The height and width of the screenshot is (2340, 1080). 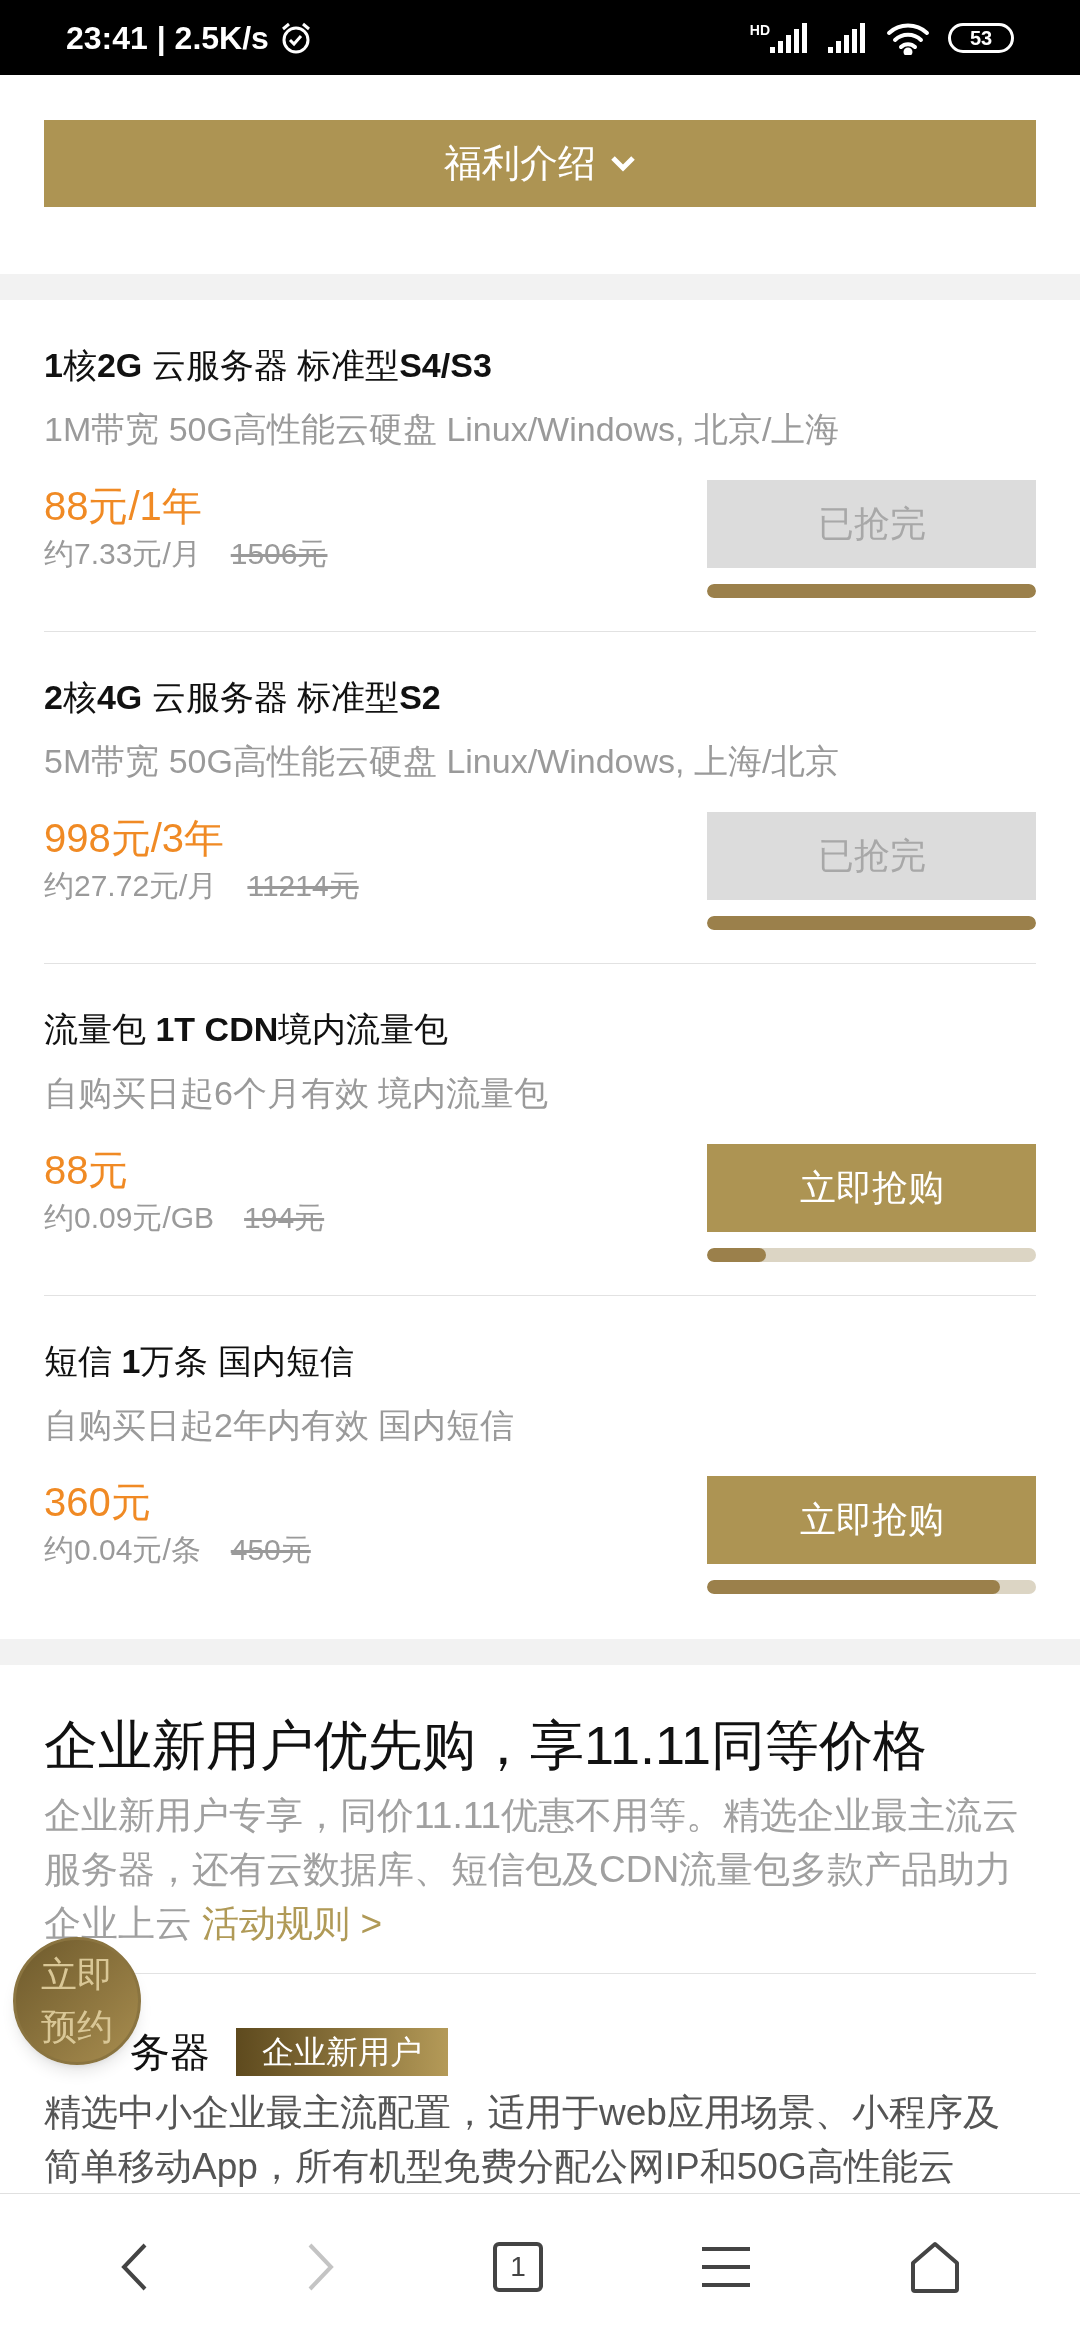 I want to click on product-price: 88元, so click(x=87, y=1170).